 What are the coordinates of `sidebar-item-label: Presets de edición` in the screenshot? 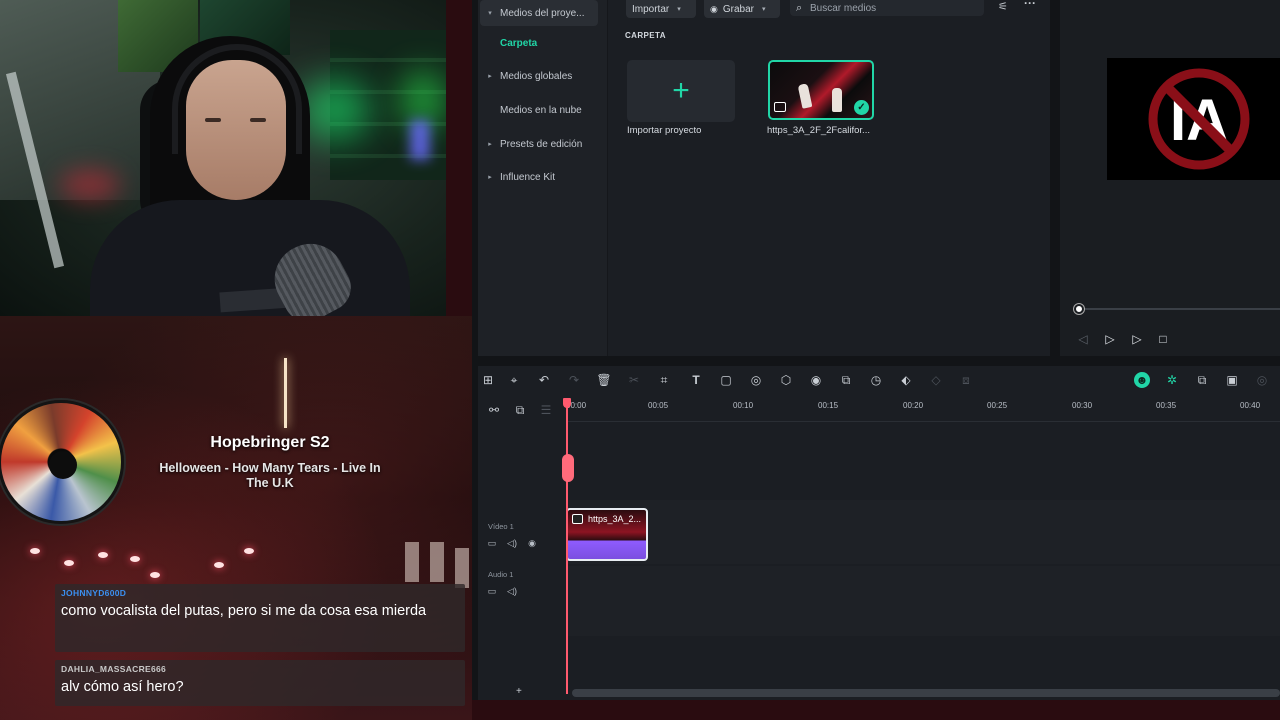 It's located at (541, 144).